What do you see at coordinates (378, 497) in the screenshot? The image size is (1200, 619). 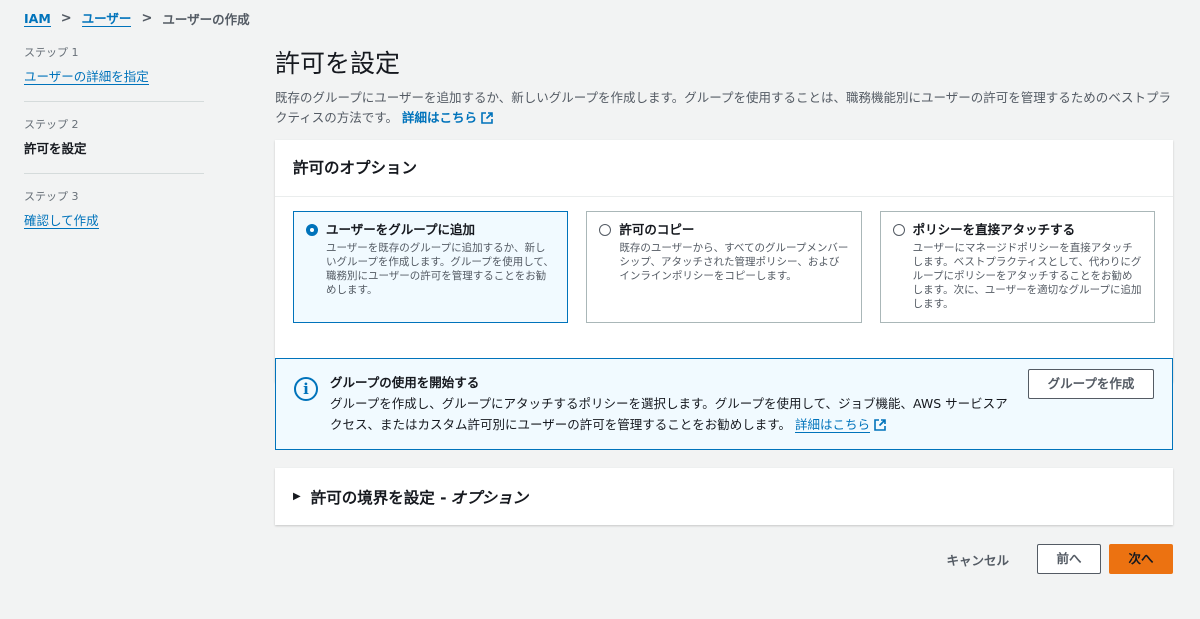 I see `boundary-title: 許可の境界を設定 -` at bounding box center [378, 497].